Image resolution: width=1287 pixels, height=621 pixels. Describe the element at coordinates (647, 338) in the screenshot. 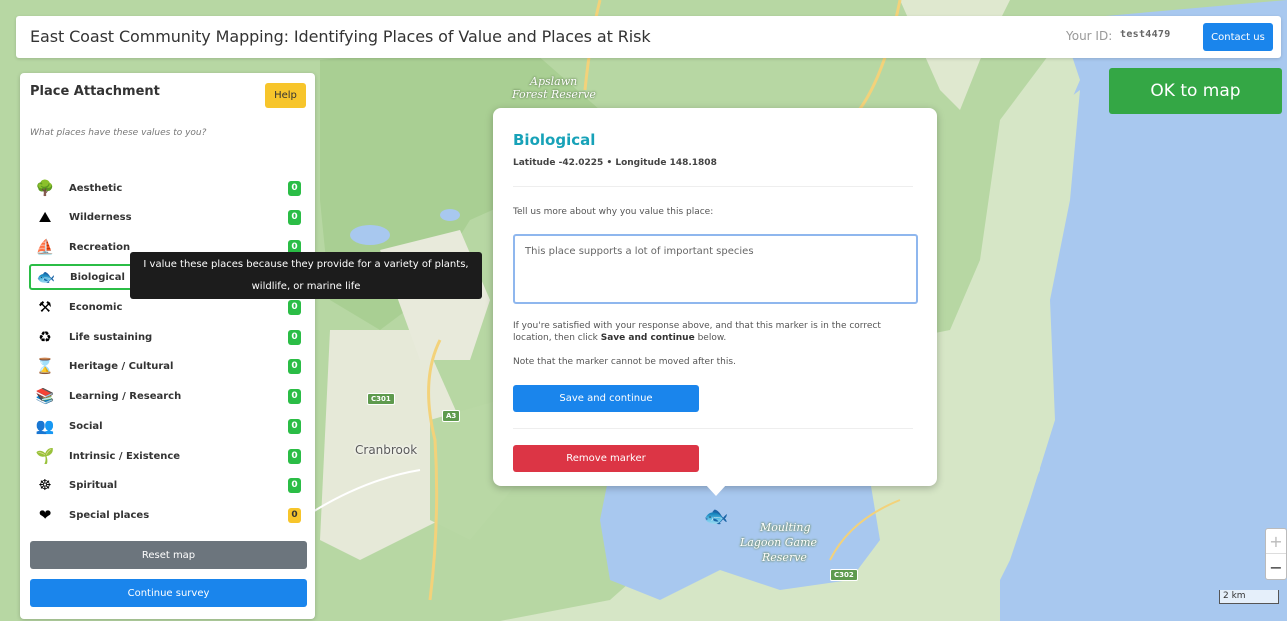

I see `info-text-bold: Save and continue` at that location.